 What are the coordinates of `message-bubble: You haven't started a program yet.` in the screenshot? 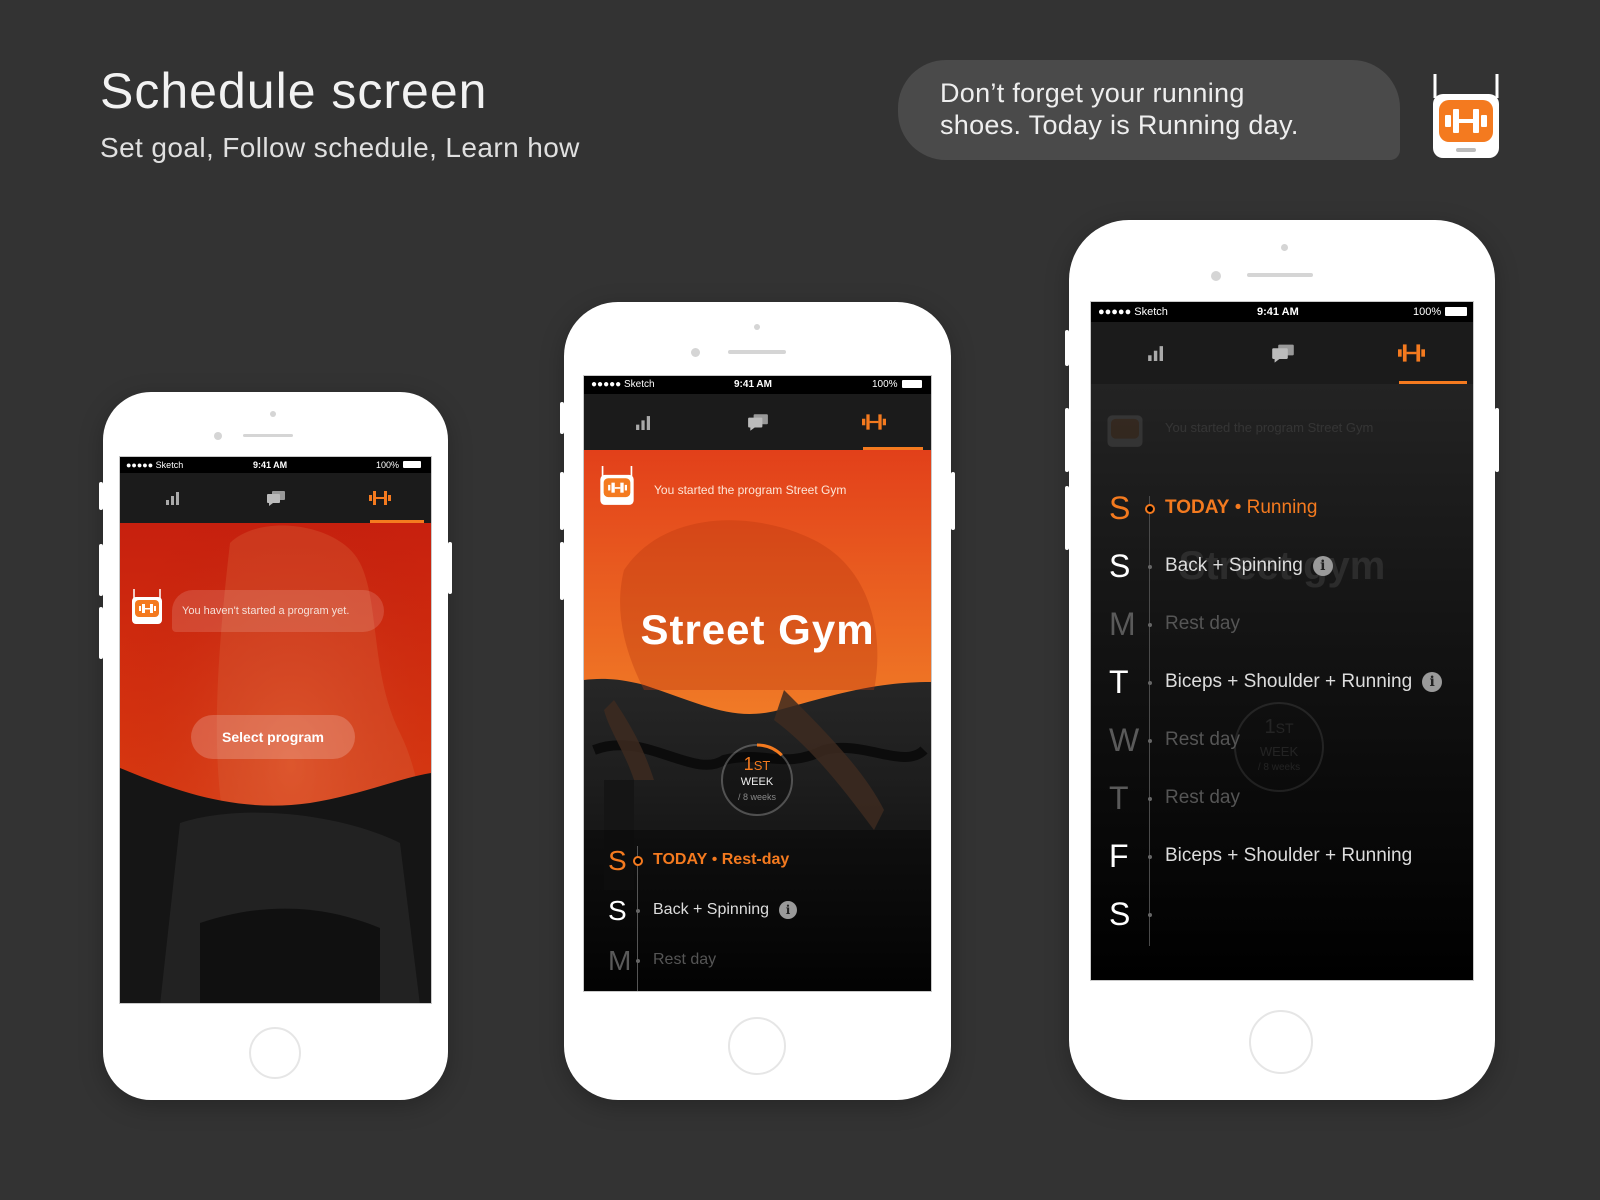 It's located at (278, 611).